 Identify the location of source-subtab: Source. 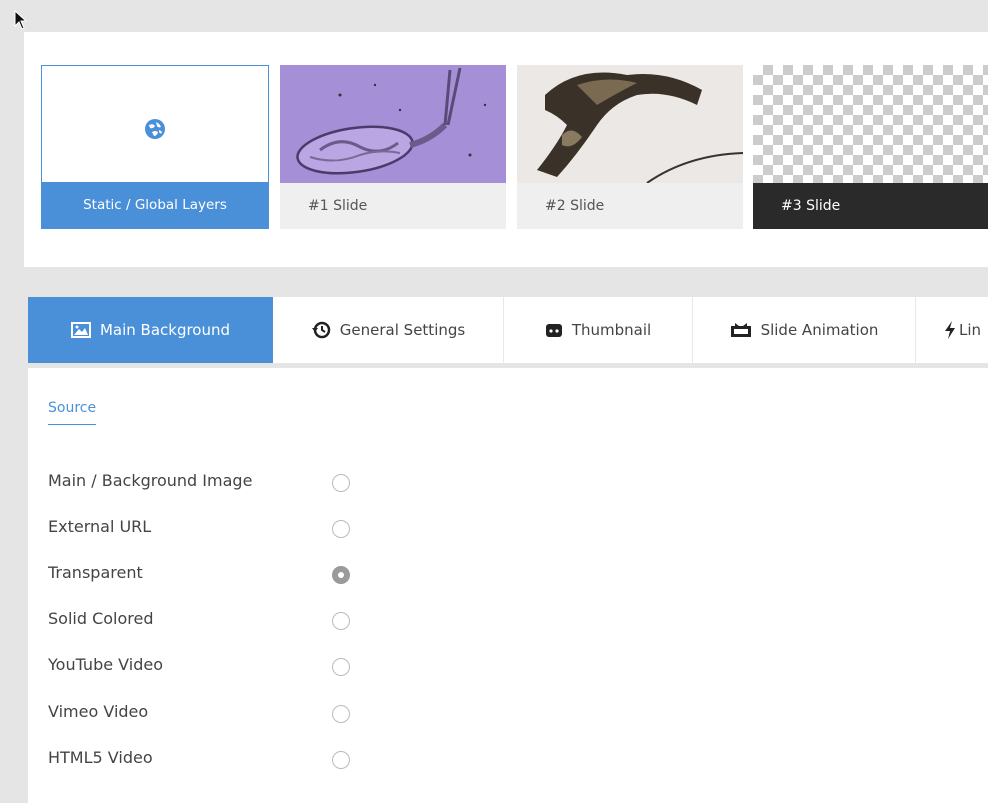
(72, 412).